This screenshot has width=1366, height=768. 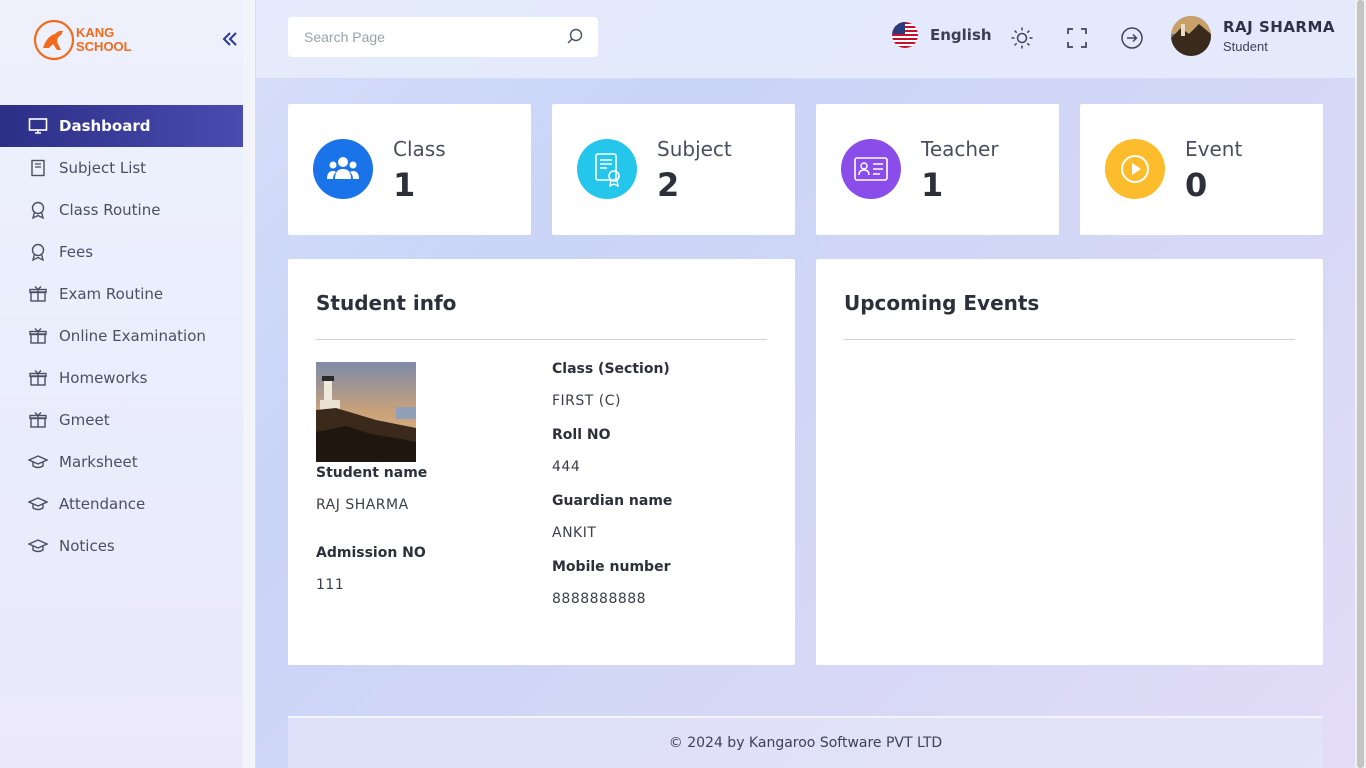 I want to click on play-icon, so click(x=1135, y=169).